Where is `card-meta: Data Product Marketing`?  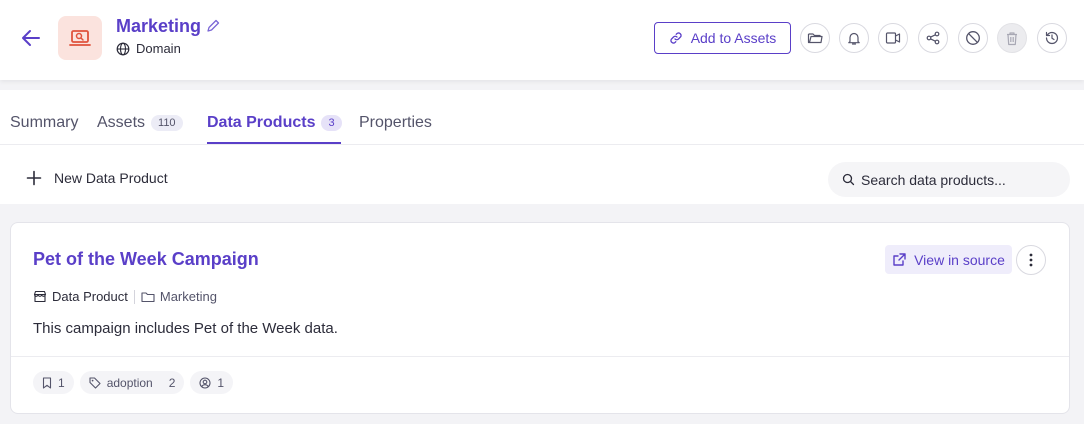
card-meta: Data Product Marketing is located at coordinates (125, 296).